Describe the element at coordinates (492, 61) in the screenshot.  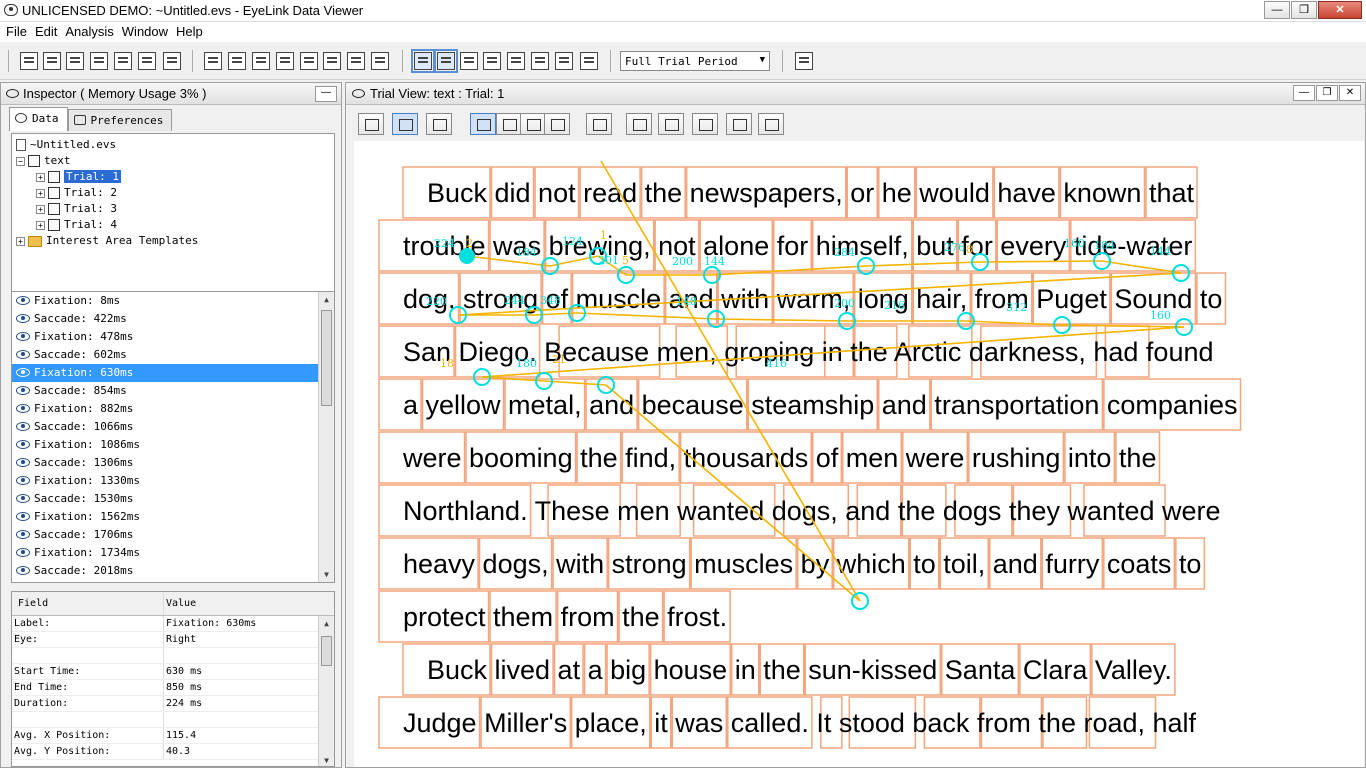
I see `sample-view-icon` at that location.